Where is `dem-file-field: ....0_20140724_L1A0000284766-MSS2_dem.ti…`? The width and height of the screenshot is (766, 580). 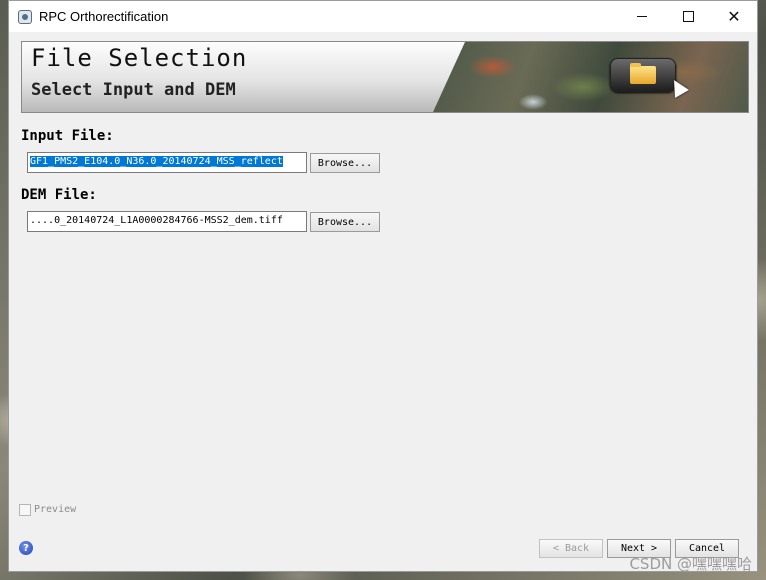 dem-file-field: ....0_20140724_L1A0000284766-MSS2_dem.ti… is located at coordinates (167, 221).